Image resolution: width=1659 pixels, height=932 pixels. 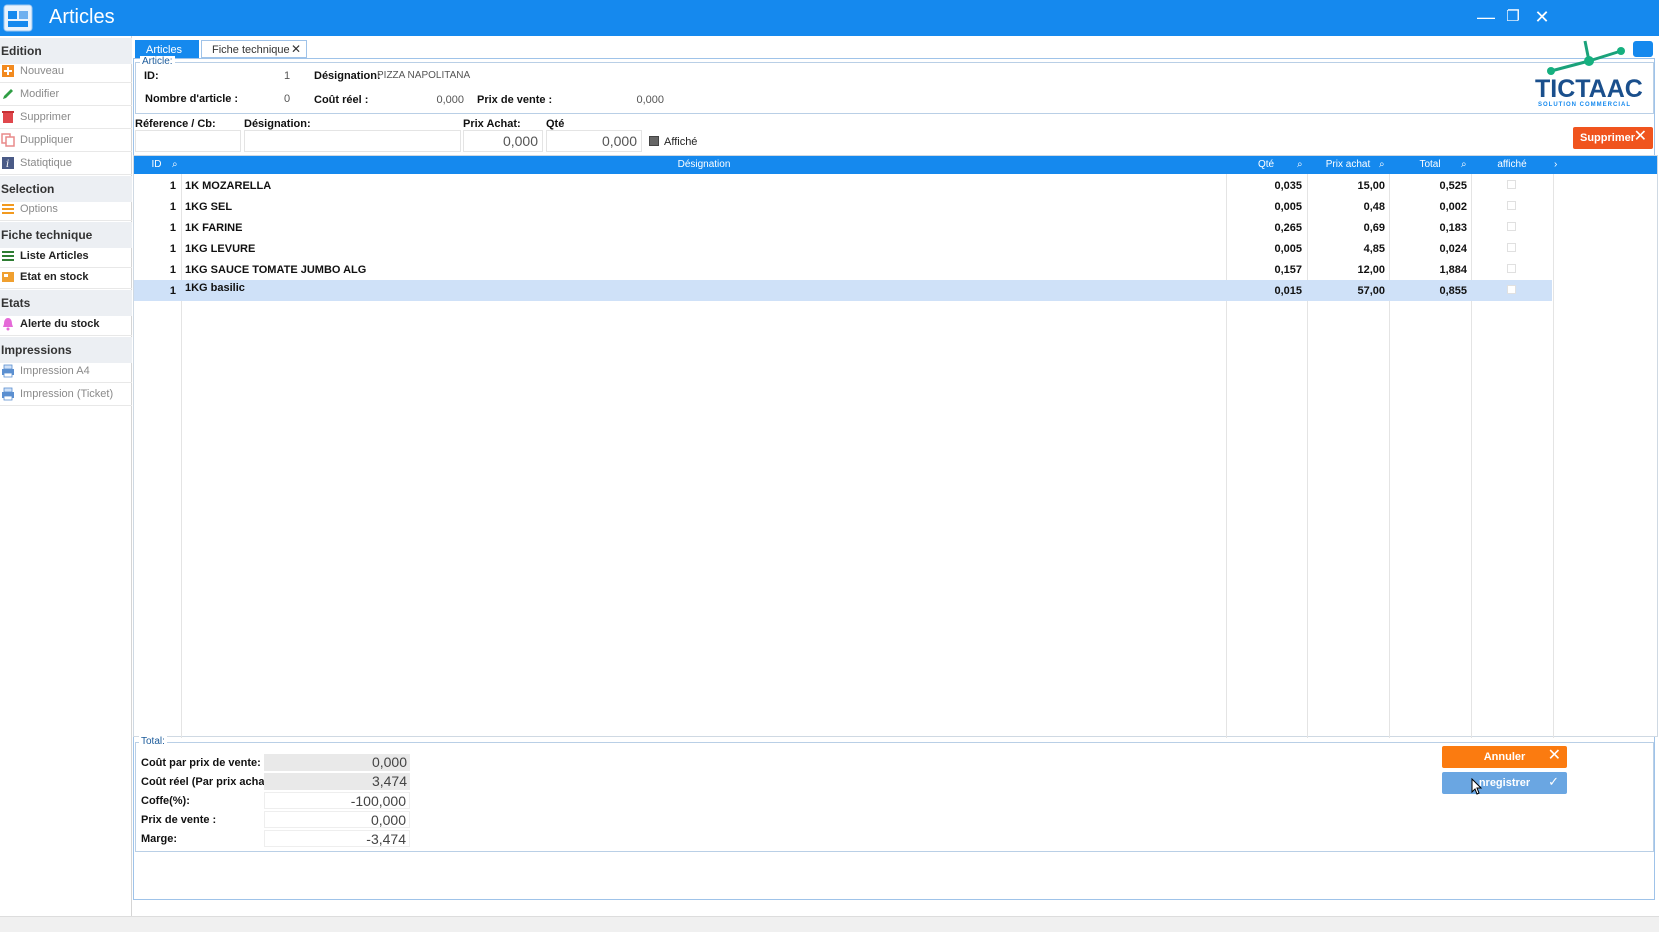 I want to click on sidebar-item-label: Impression (Ticket), so click(x=67, y=394).